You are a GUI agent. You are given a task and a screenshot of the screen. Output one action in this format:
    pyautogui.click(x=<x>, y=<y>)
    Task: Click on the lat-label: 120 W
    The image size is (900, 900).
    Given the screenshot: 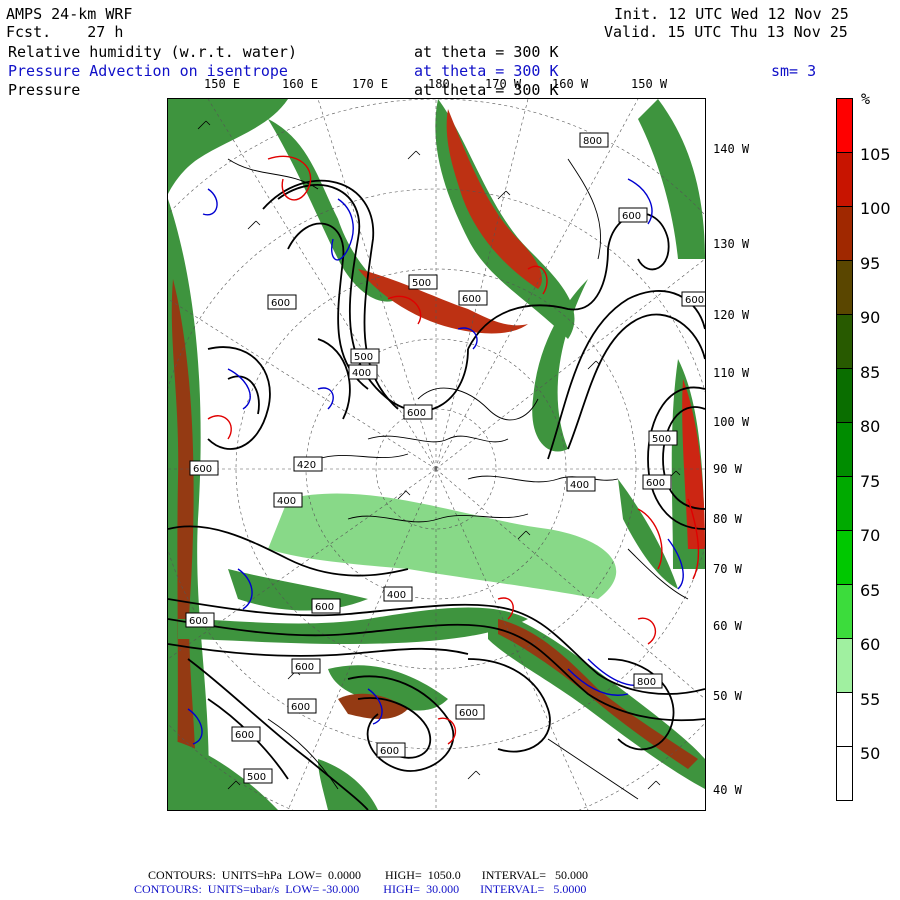 What is the action you would take?
    pyautogui.click(x=731, y=315)
    